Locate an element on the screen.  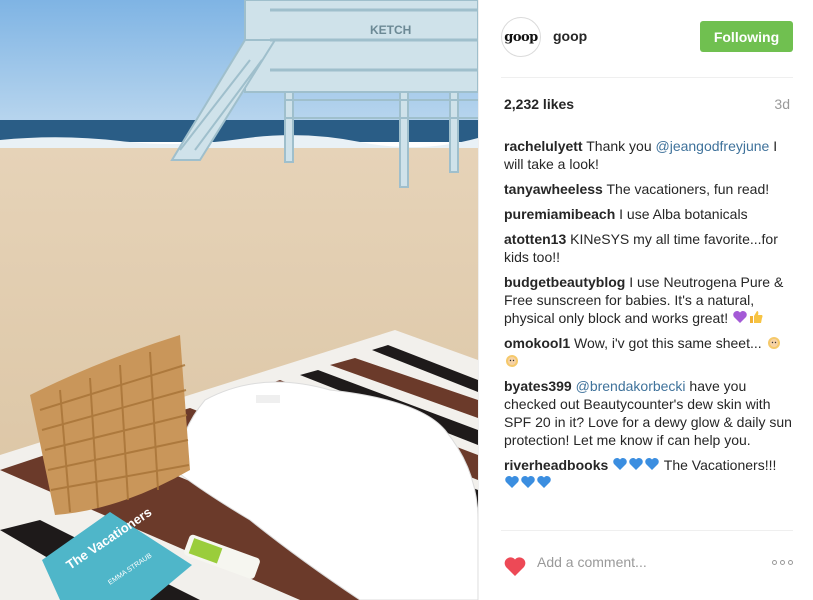
heart-like-icon is located at coordinates (515, 566).